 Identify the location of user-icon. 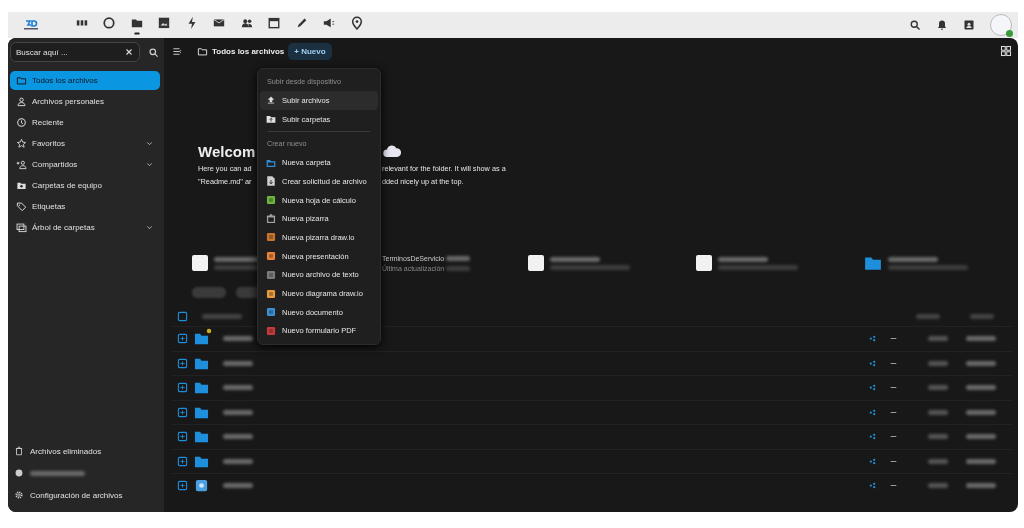
(21, 101).